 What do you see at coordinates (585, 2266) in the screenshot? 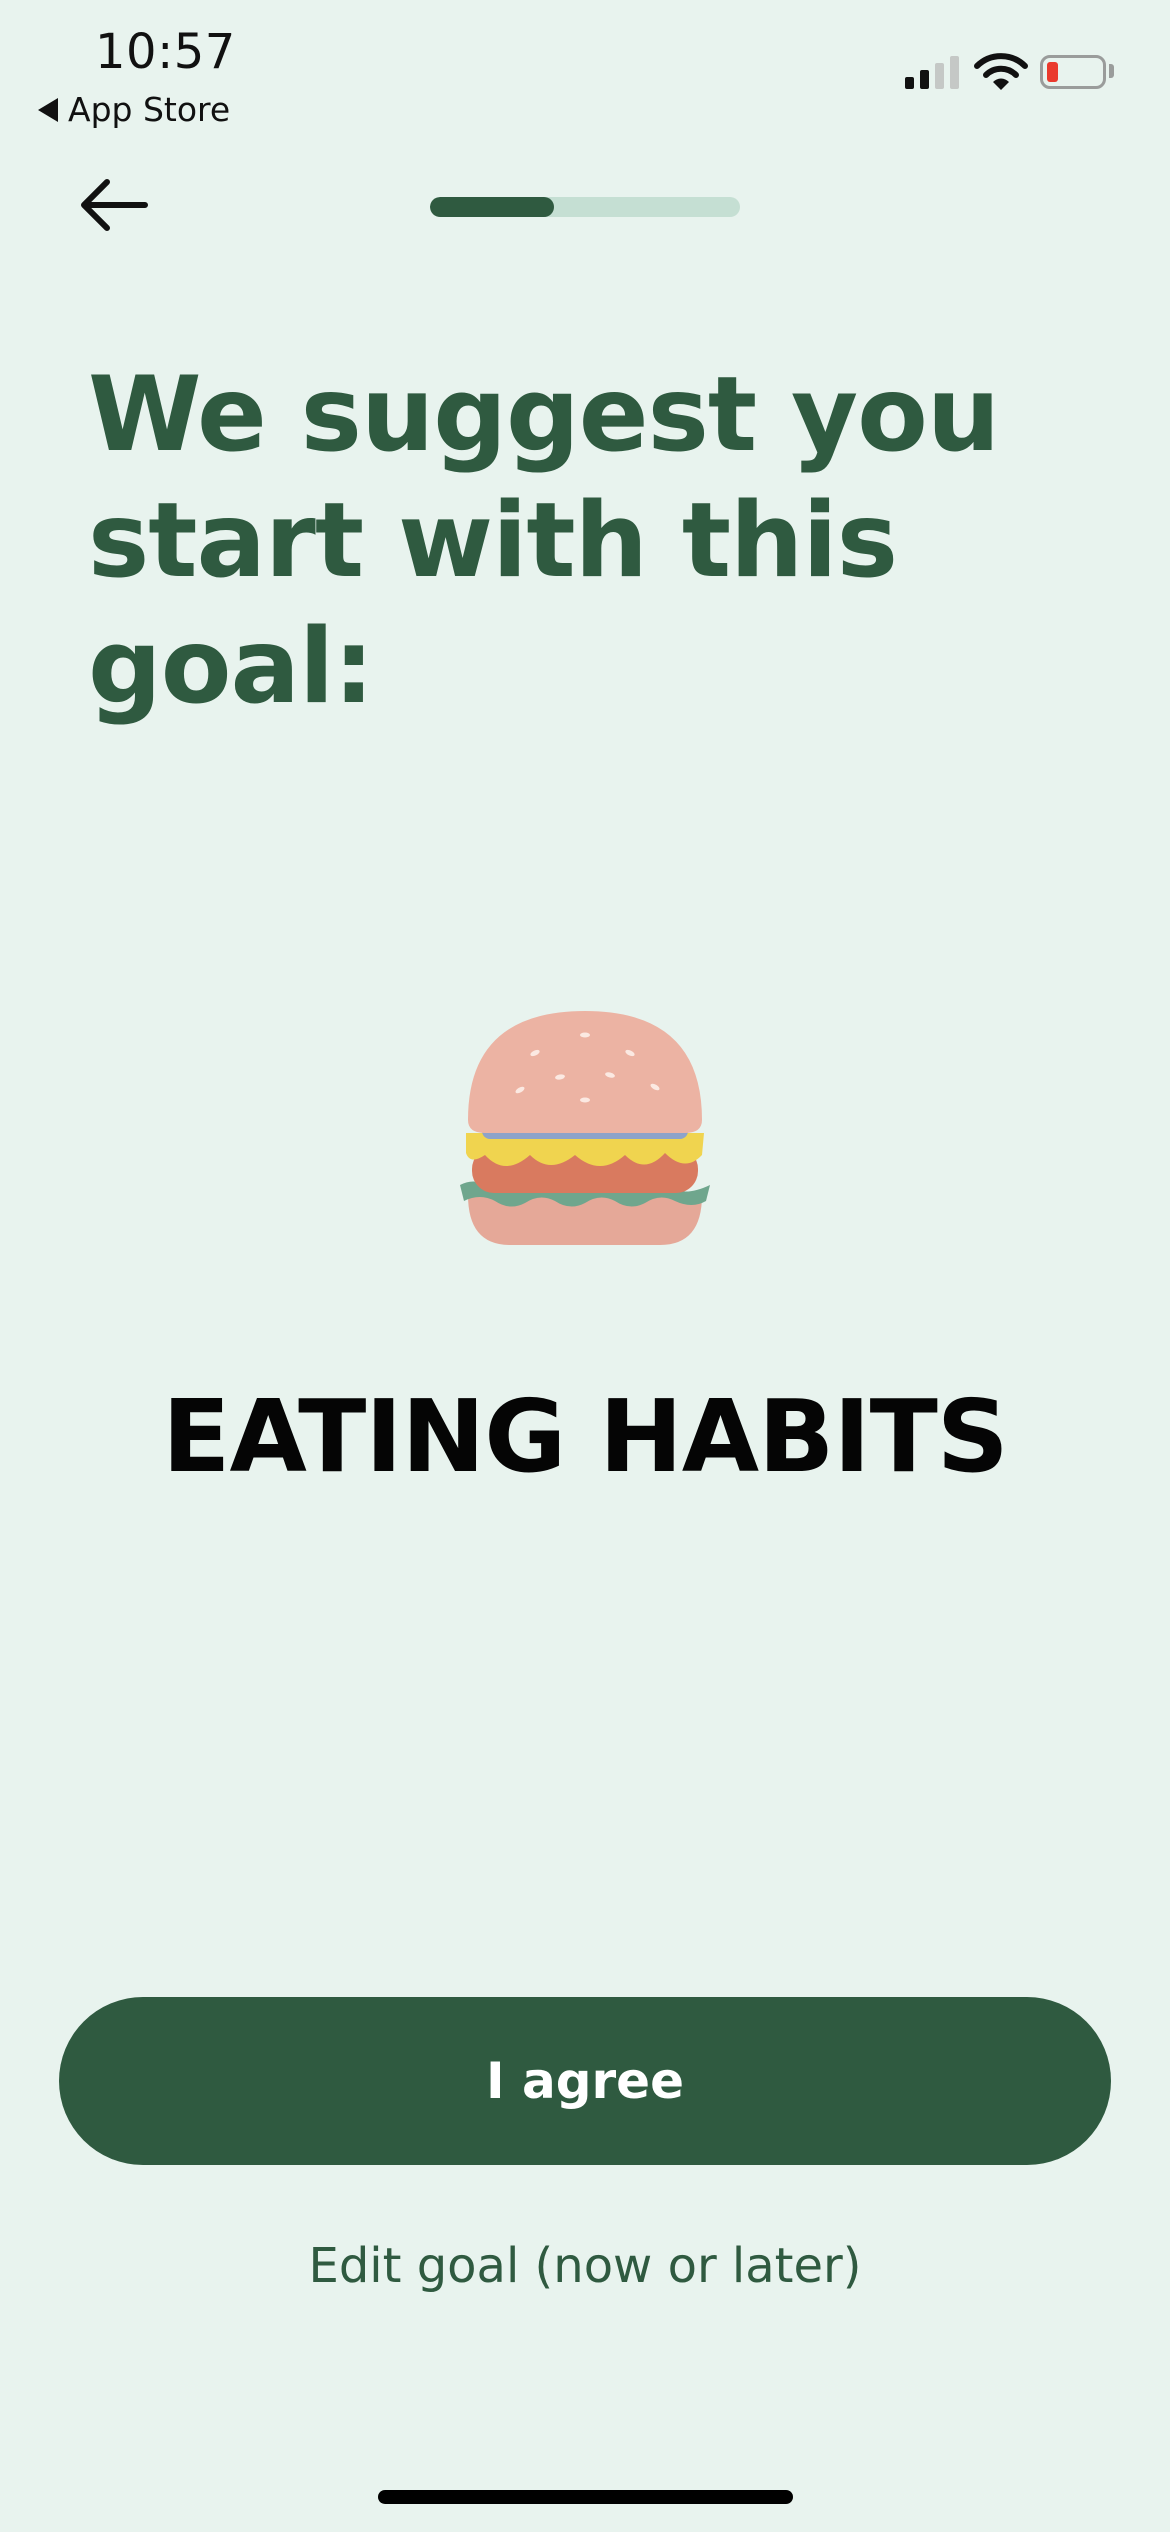
I see `edit-goal-link: Edit goal (now or later)` at bounding box center [585, 2266].